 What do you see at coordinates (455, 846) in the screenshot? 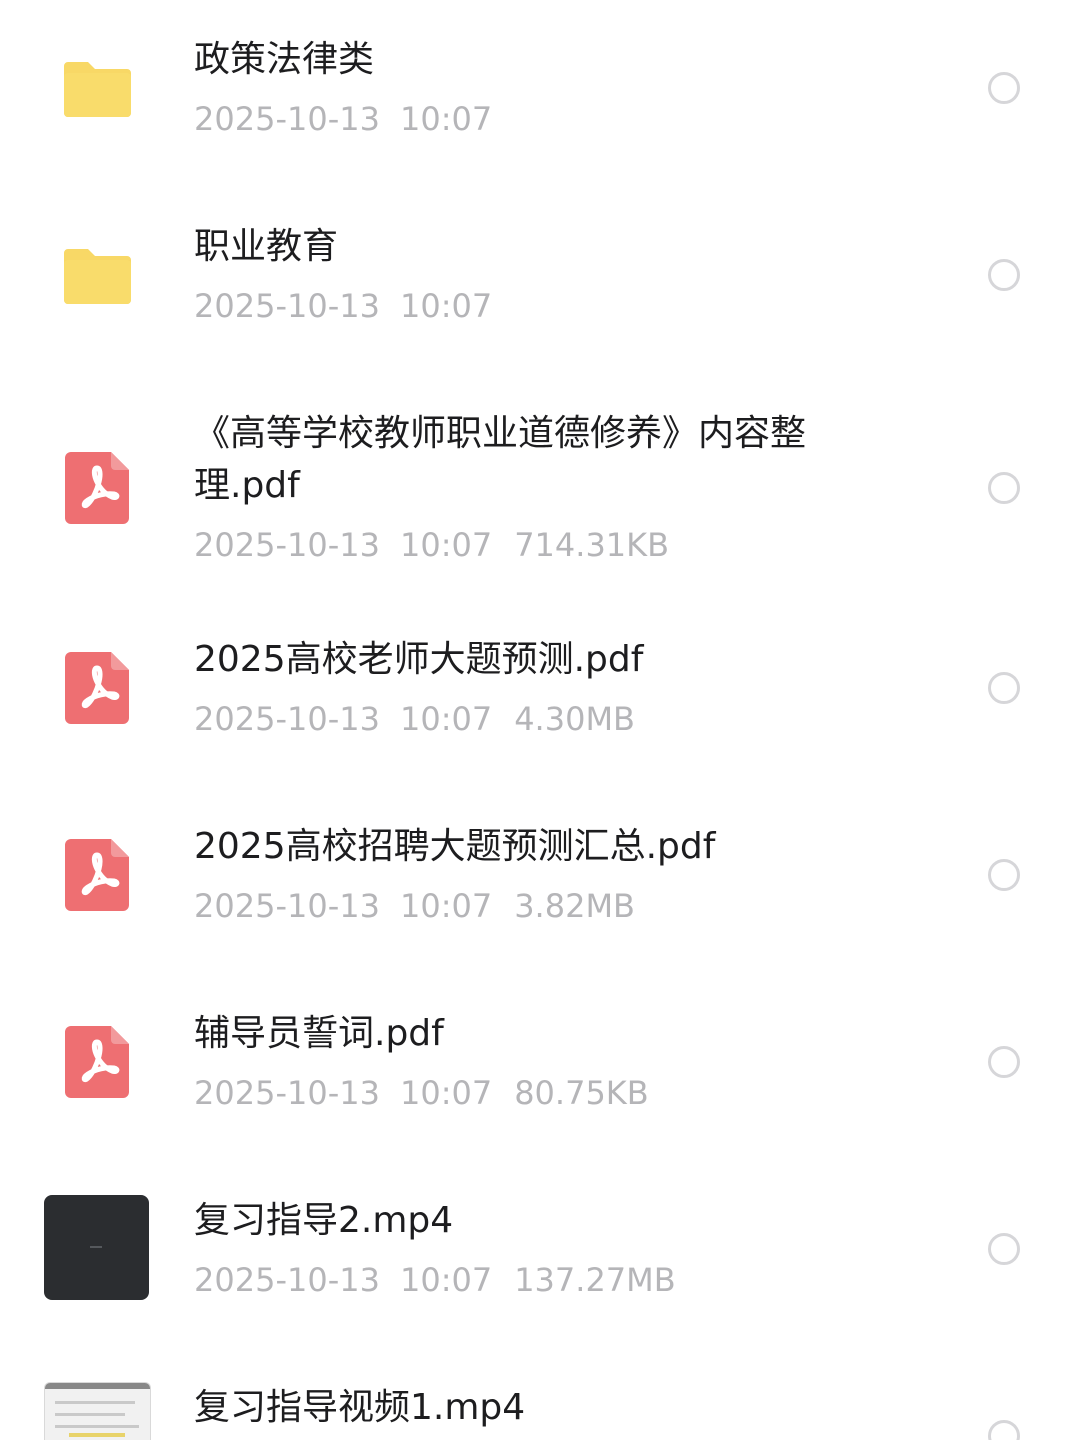
I see `file-name: 2025高校招聘大题预测汇总.pdf` at bounding box center [455, 846].